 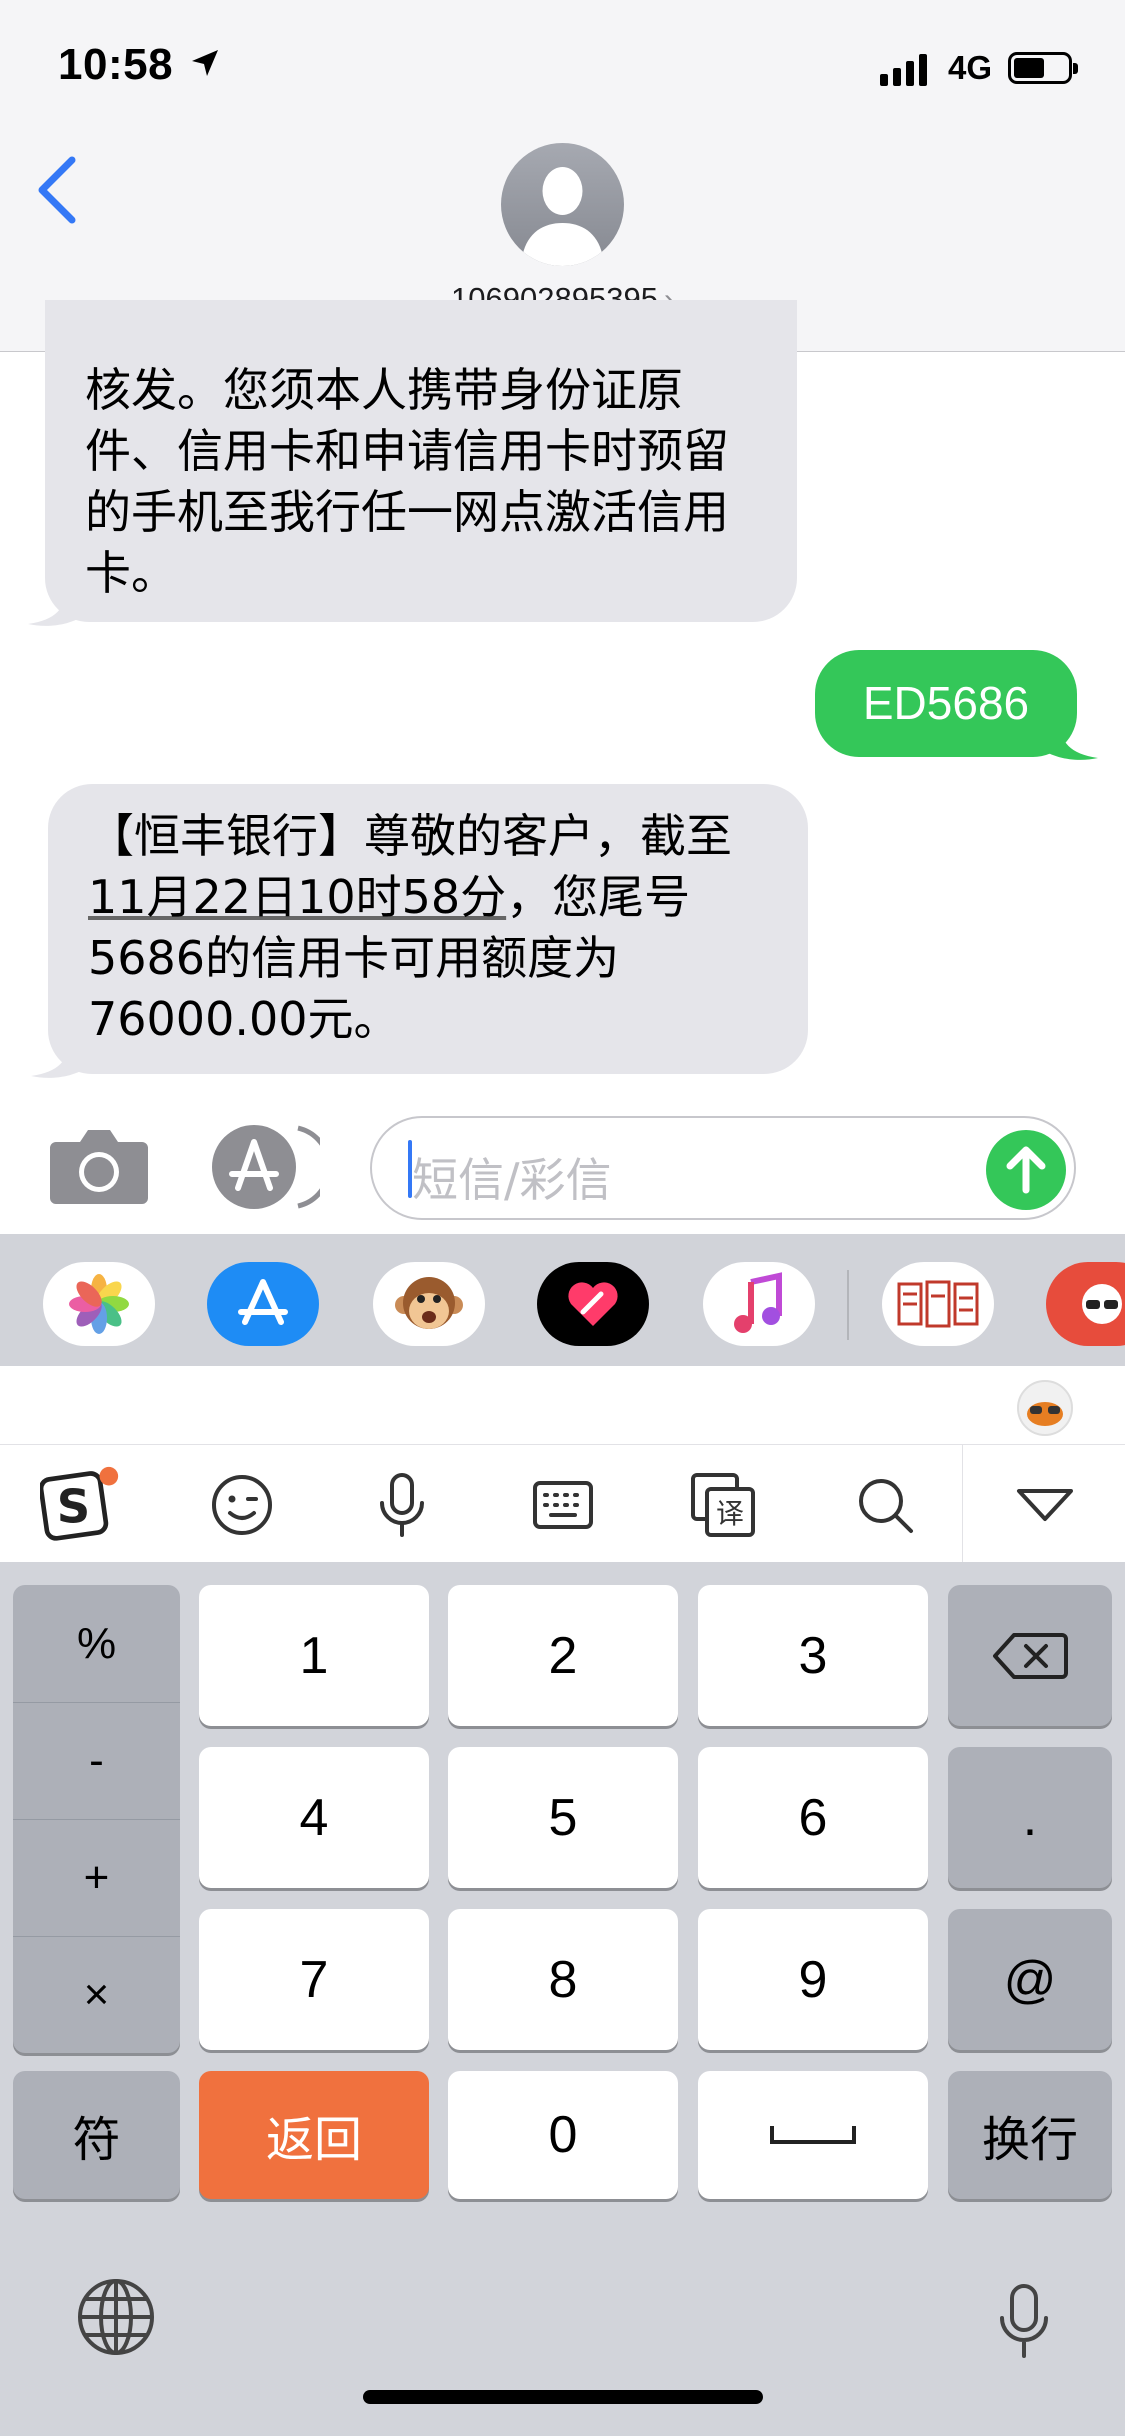 I want to click on back-chevron-icon, so click(x=58, y=190).